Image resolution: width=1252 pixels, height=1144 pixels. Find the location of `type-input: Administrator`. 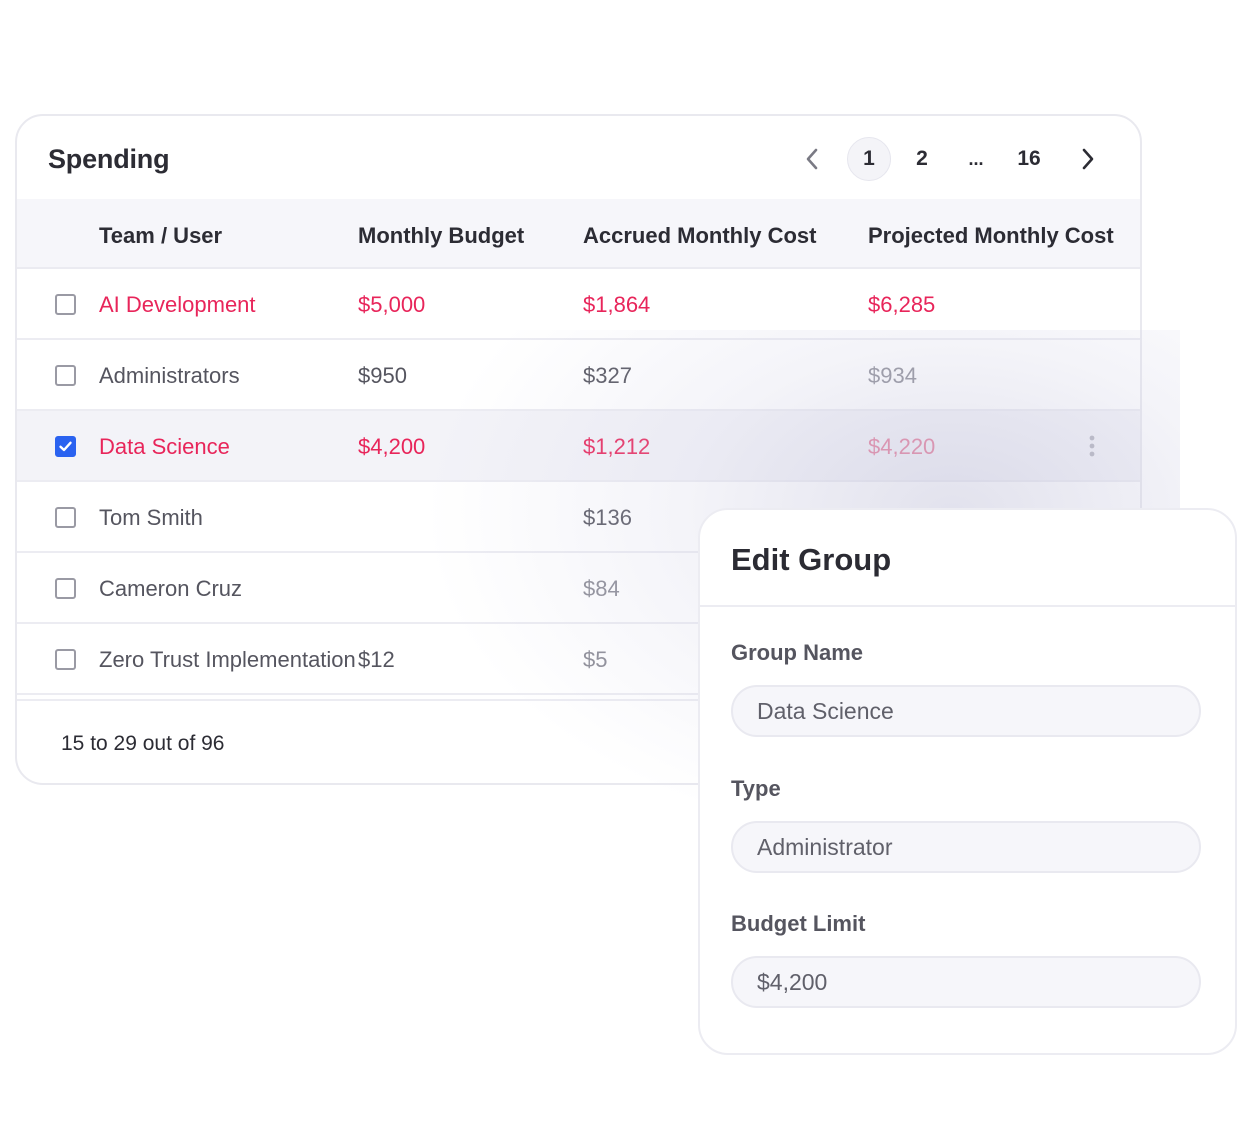

type-input: Administrator is located at coordinates (966, 847).